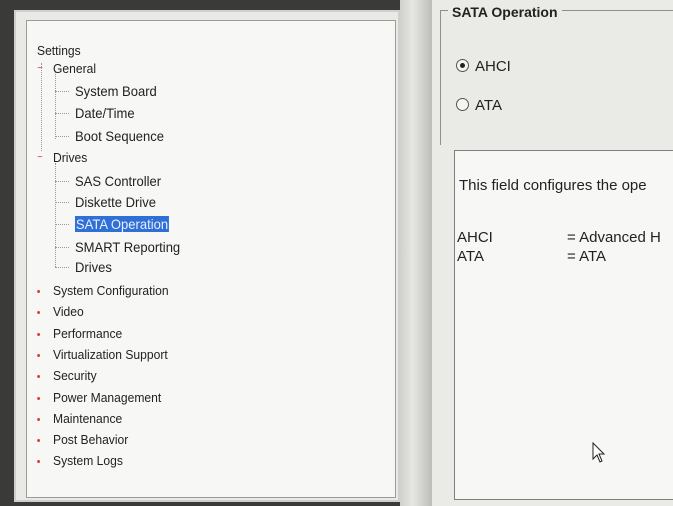  I want to click on tree-item-label: SMART Reporting, so click(128, 247).